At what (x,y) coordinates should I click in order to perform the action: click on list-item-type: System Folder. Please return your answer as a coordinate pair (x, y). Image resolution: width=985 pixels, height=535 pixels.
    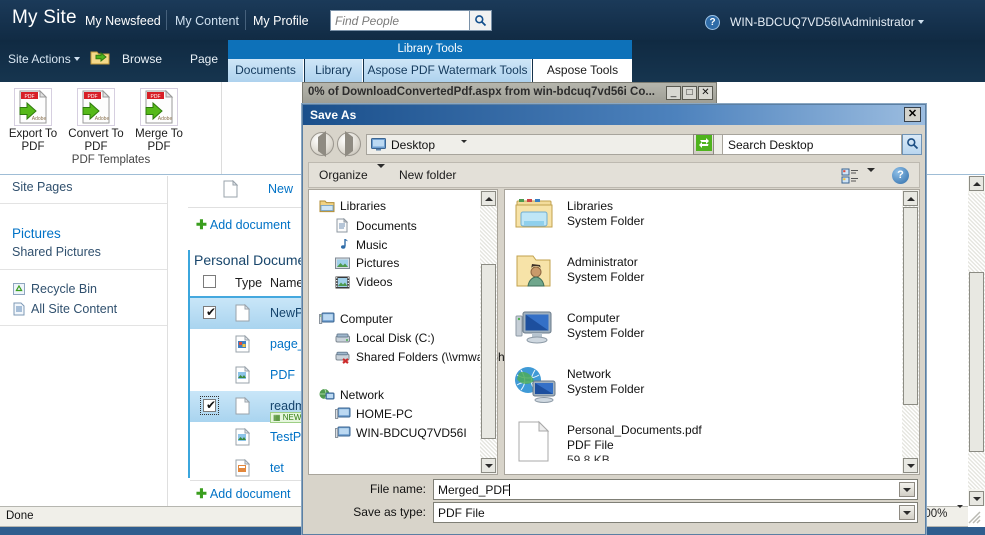
    Looking at the image, I should click on (606, 221).